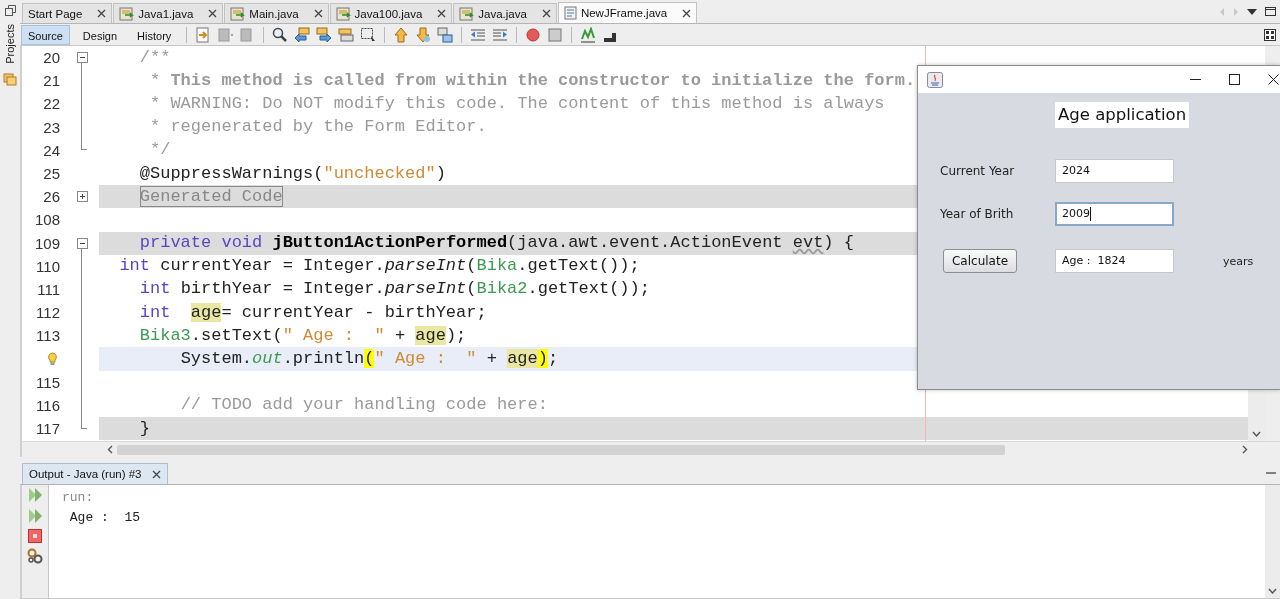  Describe the element at coordinates (48, 336) in the screenshot. I see `line-number: 113` at that location.